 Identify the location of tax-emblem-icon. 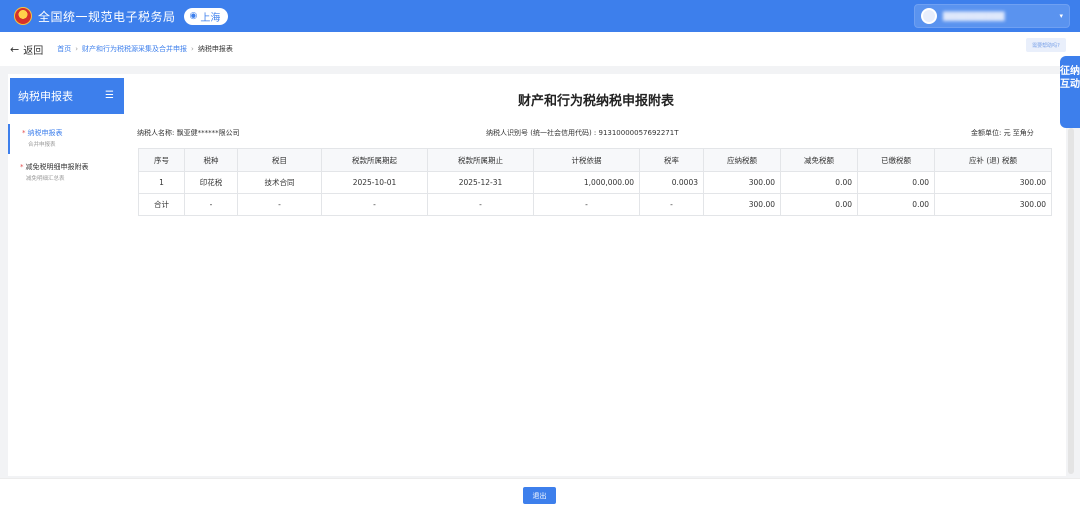
(23, 16).